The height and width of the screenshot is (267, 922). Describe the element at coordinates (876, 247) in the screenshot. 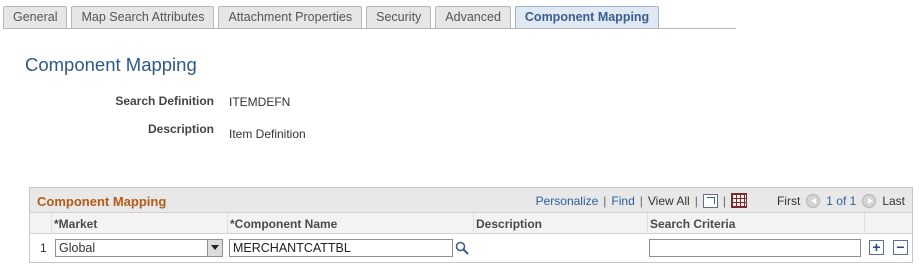

I see `add-row-button: +` at that location.